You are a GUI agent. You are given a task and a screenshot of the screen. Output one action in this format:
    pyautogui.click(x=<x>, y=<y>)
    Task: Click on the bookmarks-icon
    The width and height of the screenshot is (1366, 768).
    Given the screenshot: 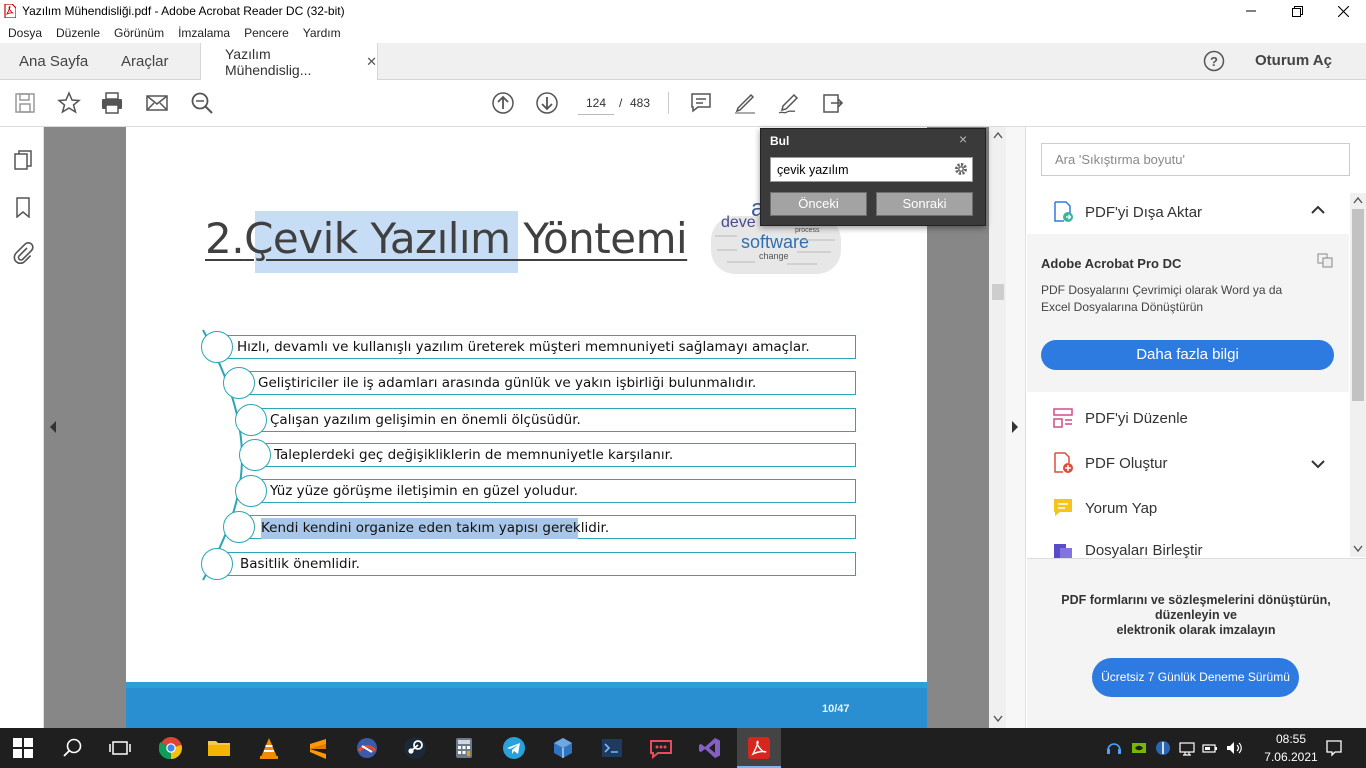 What is the action you would take?
    pyautogui.click(x=23, y=207)
    